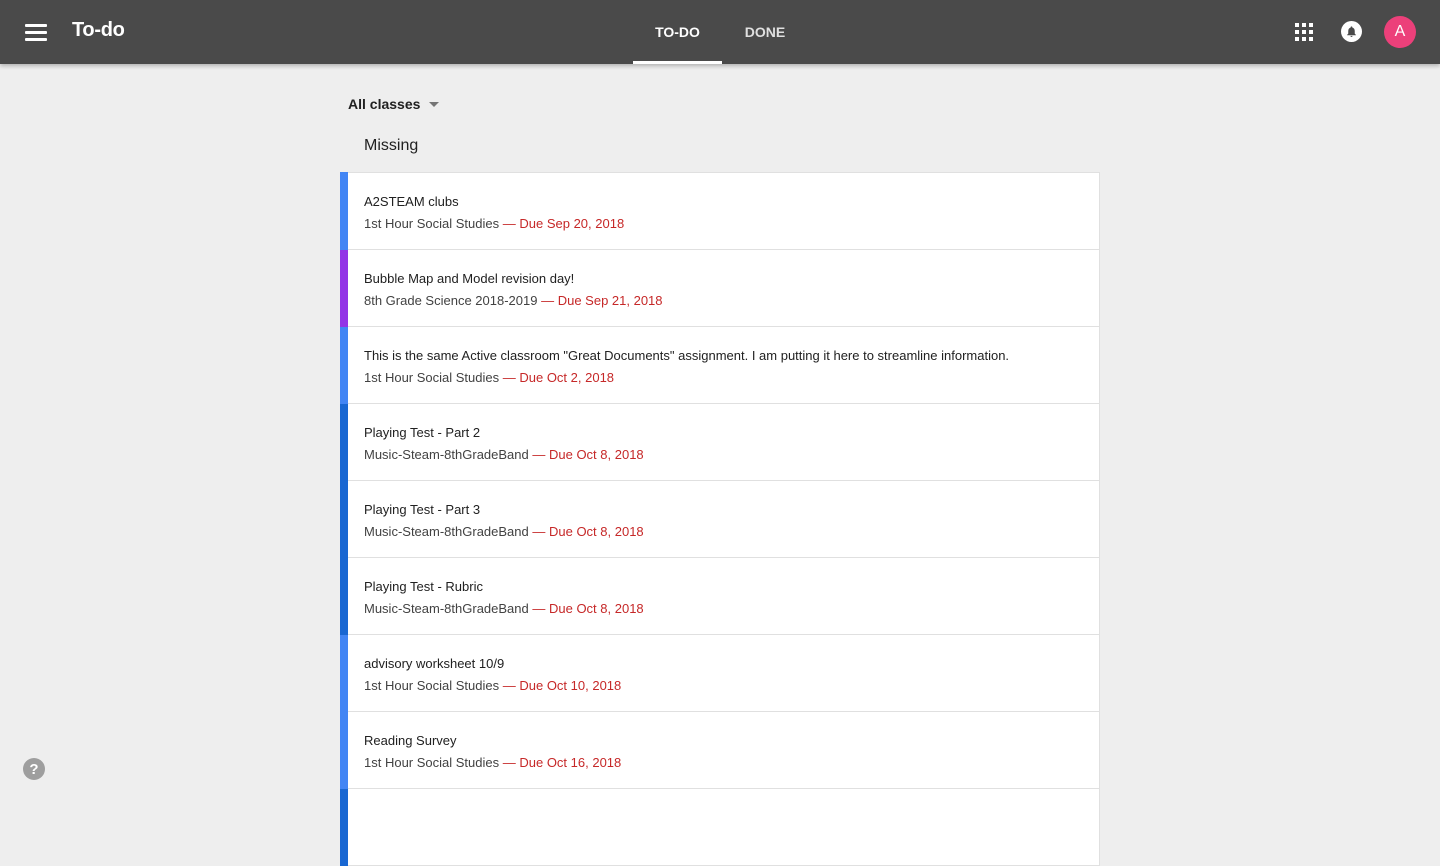  Describe the element at coordinates (384, 104) in the screenshot. I see `class-filter-label: All classes` at that location.